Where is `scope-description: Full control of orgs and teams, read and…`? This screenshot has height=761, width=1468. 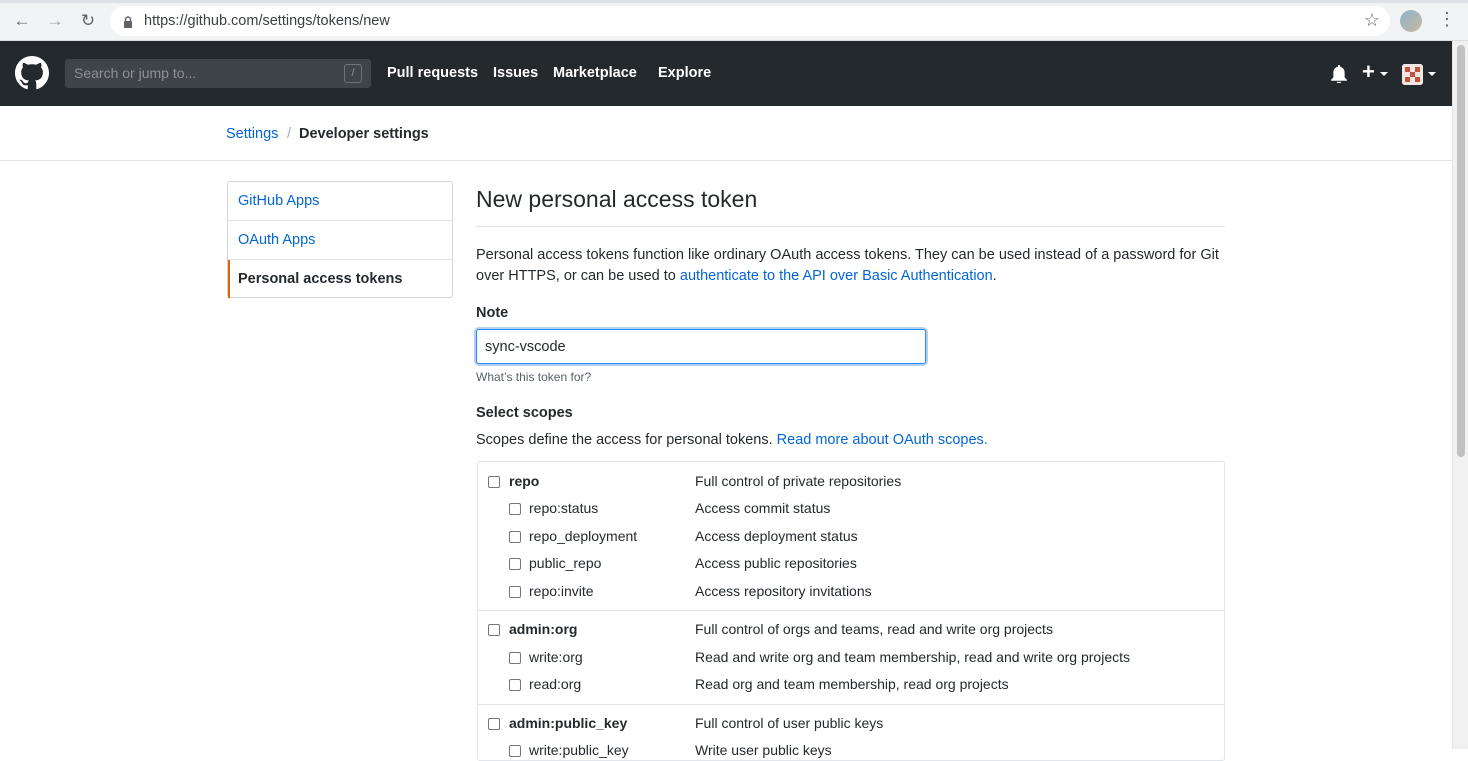
scope-description: Full control of orgs and teams, read and… is located at coordinates (874, 629).